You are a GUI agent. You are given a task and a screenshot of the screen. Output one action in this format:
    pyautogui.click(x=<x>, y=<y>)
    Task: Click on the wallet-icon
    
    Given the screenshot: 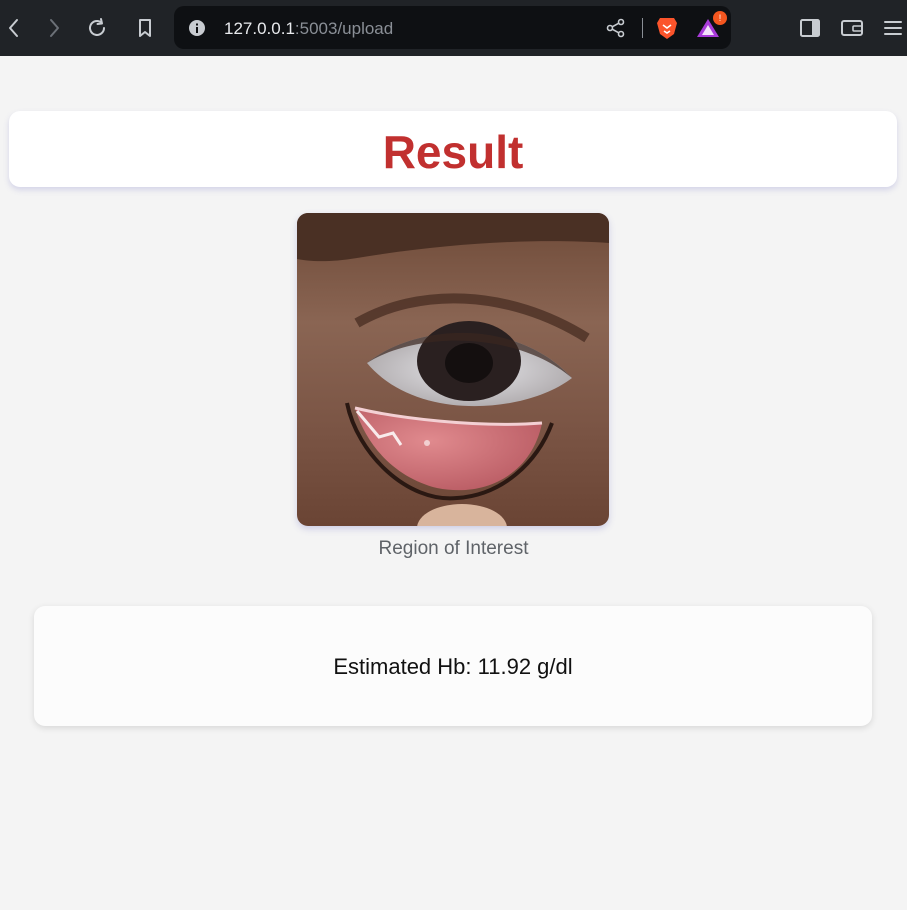 What is the action you would take?
    pyautogui.click(x=852, y=28)
    